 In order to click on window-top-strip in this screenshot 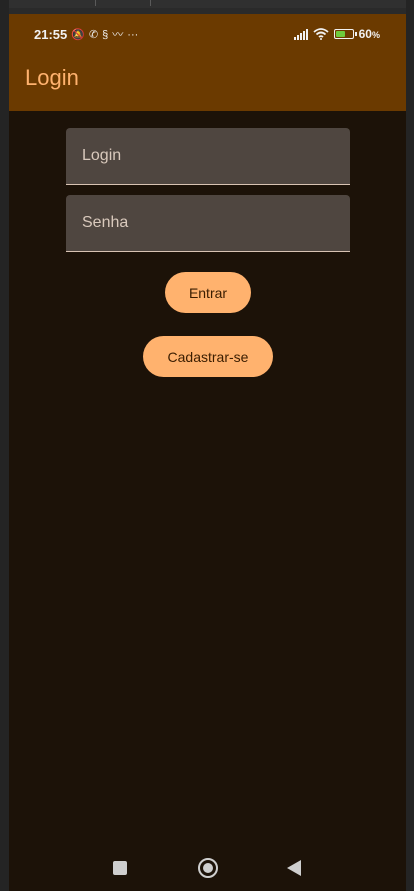, I will do `click(207, 4)`.